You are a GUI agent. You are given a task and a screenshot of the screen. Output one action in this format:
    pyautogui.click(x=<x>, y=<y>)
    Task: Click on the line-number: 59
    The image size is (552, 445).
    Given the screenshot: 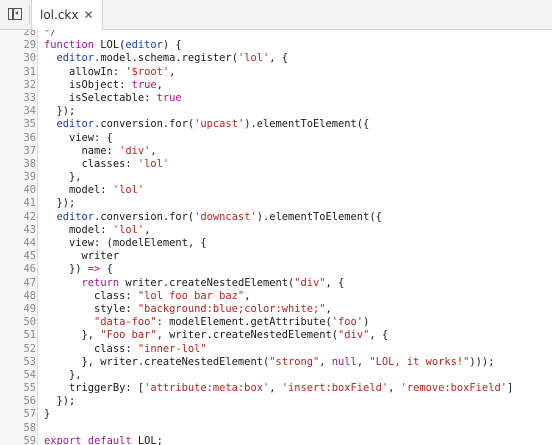 What is the action you would take?
    pyautogui.click(x=29, y=439)
    